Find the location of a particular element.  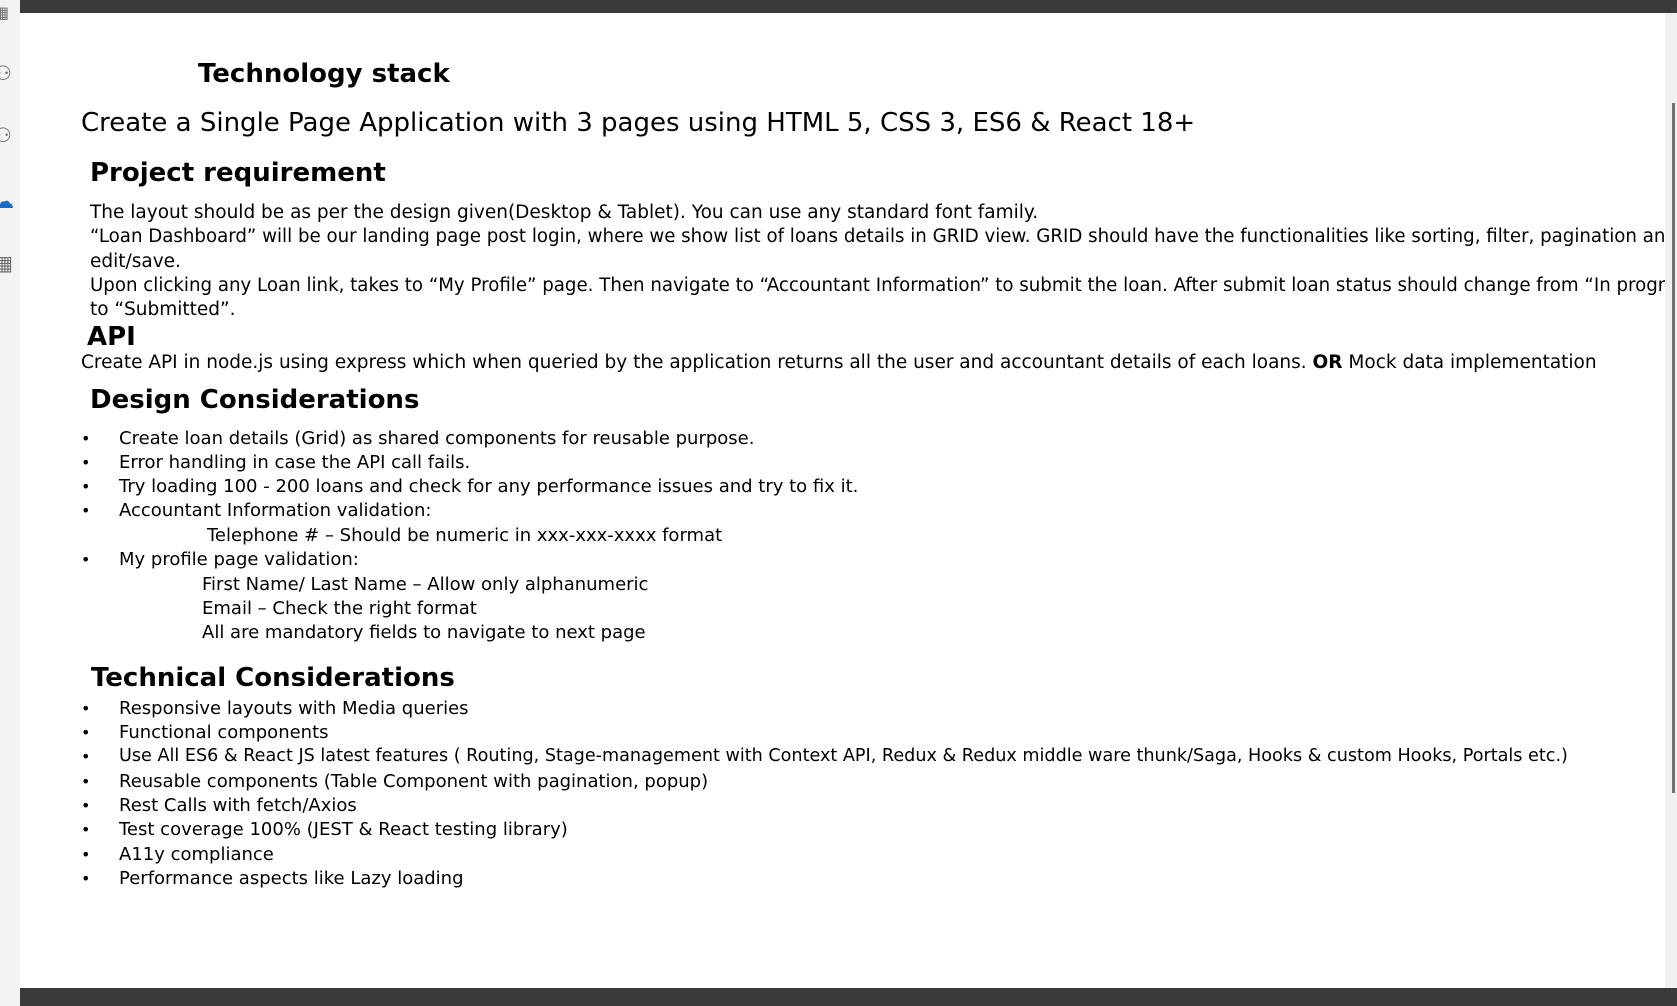

project-line: edit/save. is located at coordinates (135, 261).